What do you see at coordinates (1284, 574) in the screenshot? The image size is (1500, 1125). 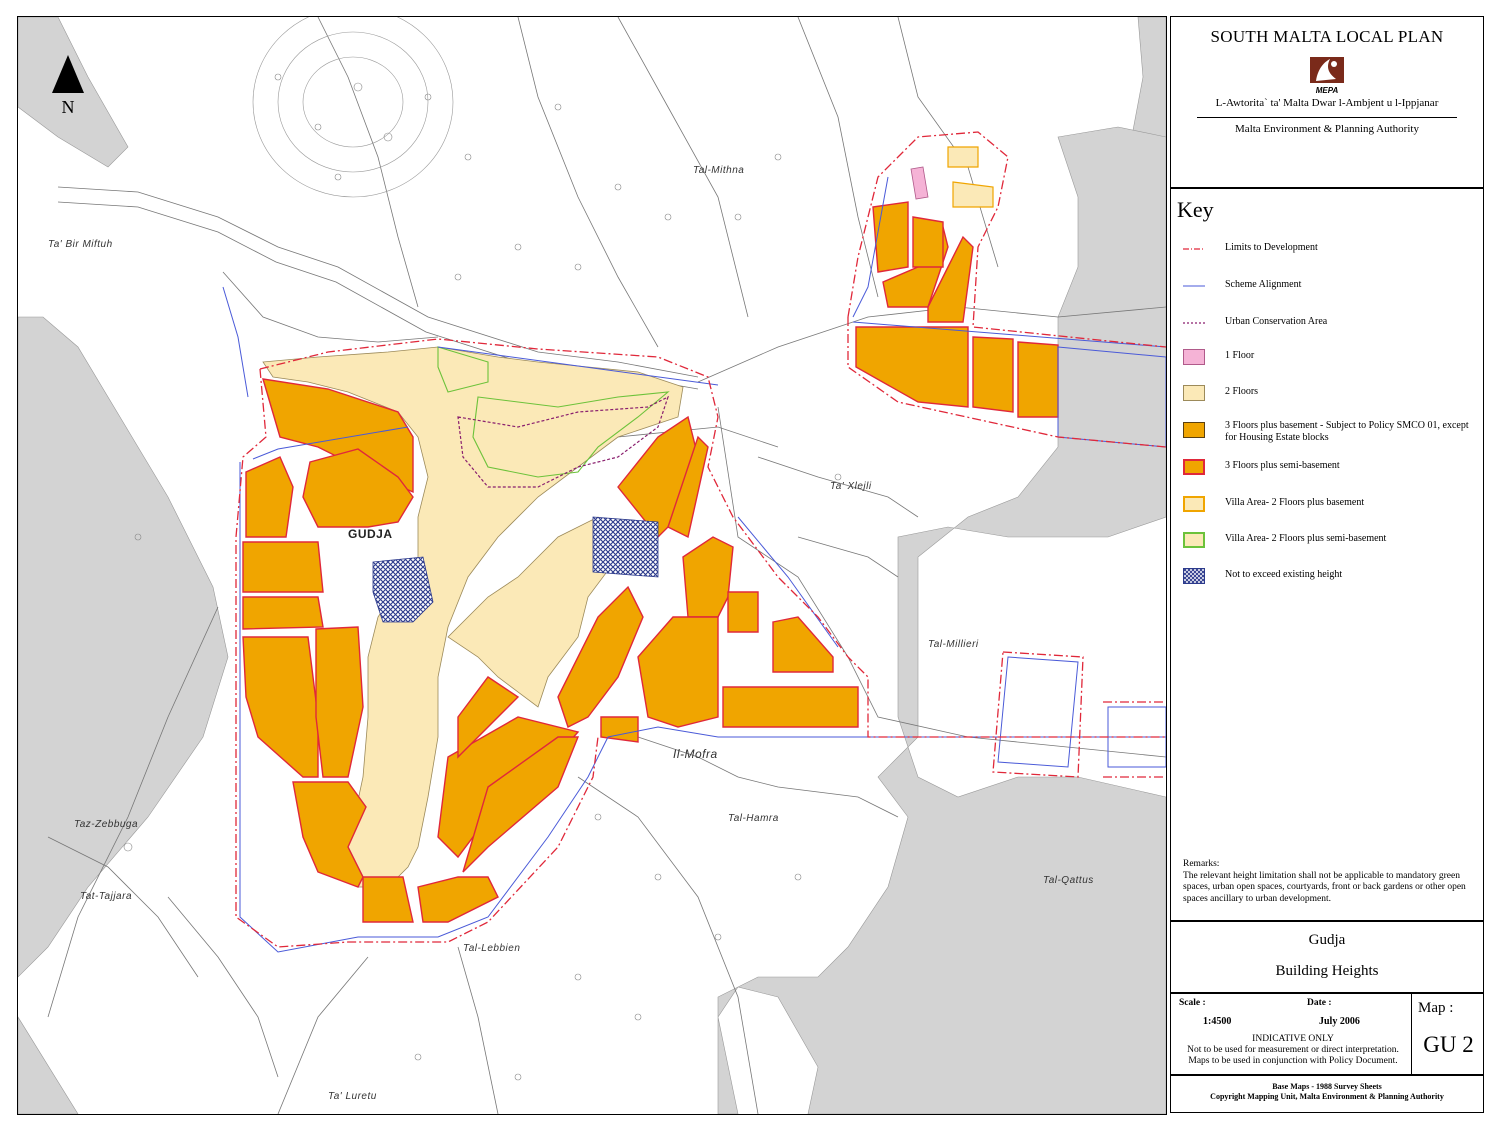 I see `key-item-label: Not to exceed existing height` at bounding box center [1284, 574].